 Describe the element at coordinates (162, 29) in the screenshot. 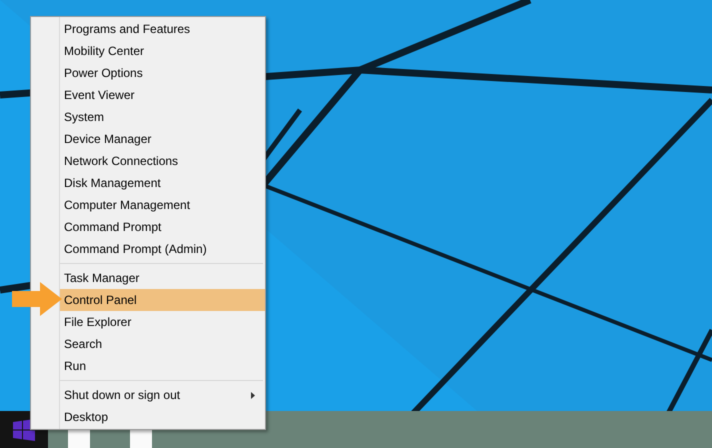

I see `menu-item: Programs and Features` at that location.